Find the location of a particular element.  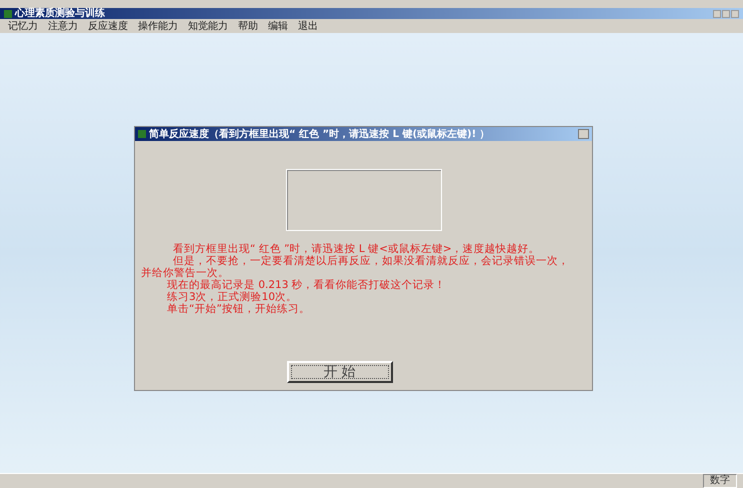

menu-item: 反应速度 is located at coordinates (108, 26).